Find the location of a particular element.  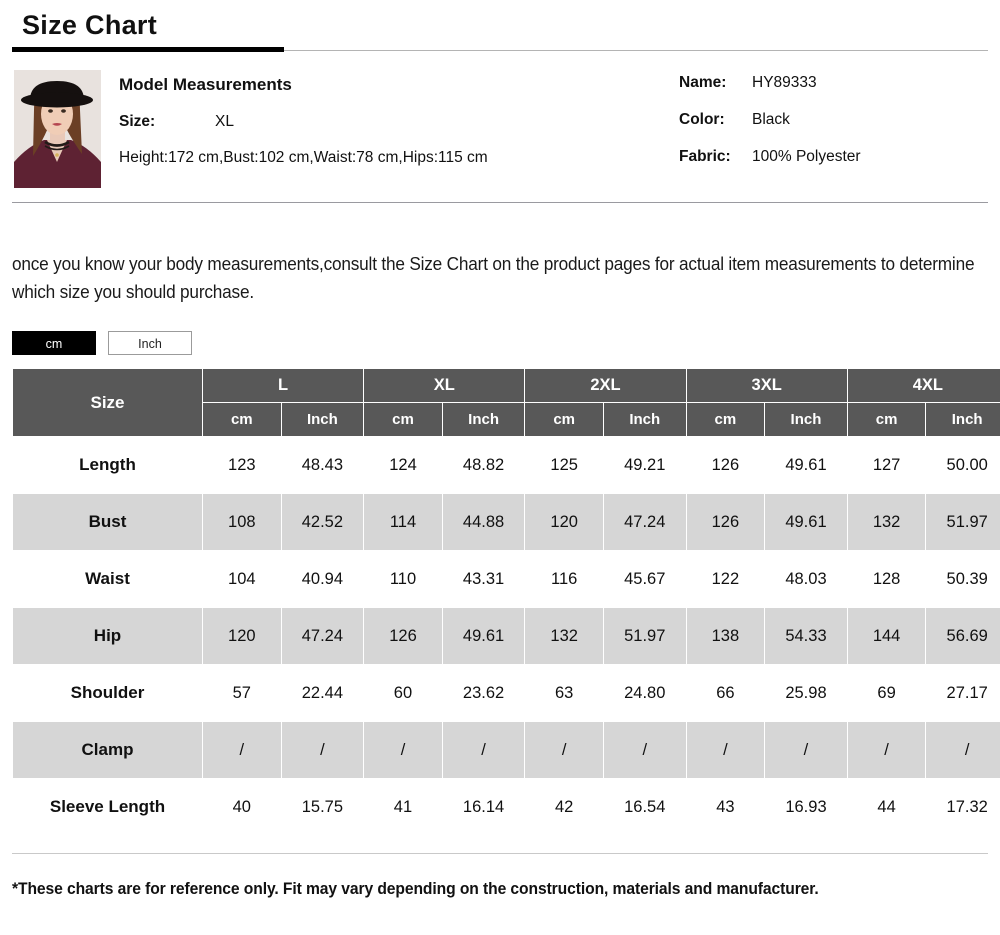

cell-value: 49.21 is located at coordinates (644, 465).